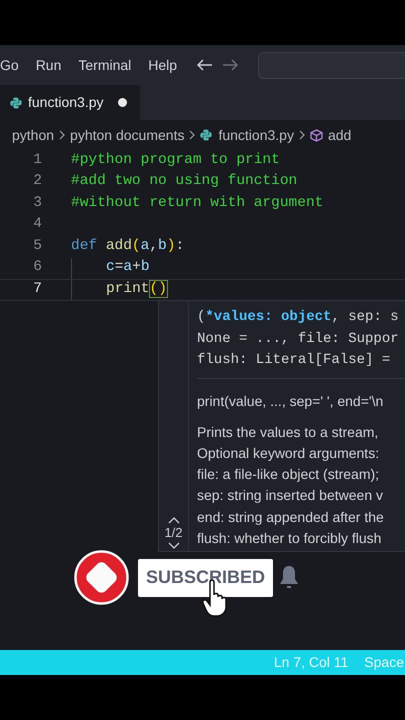 The width and height of the screenshot is (405, 720). I want to click on breadcrumb-item: function3.py, so click(256, 135).